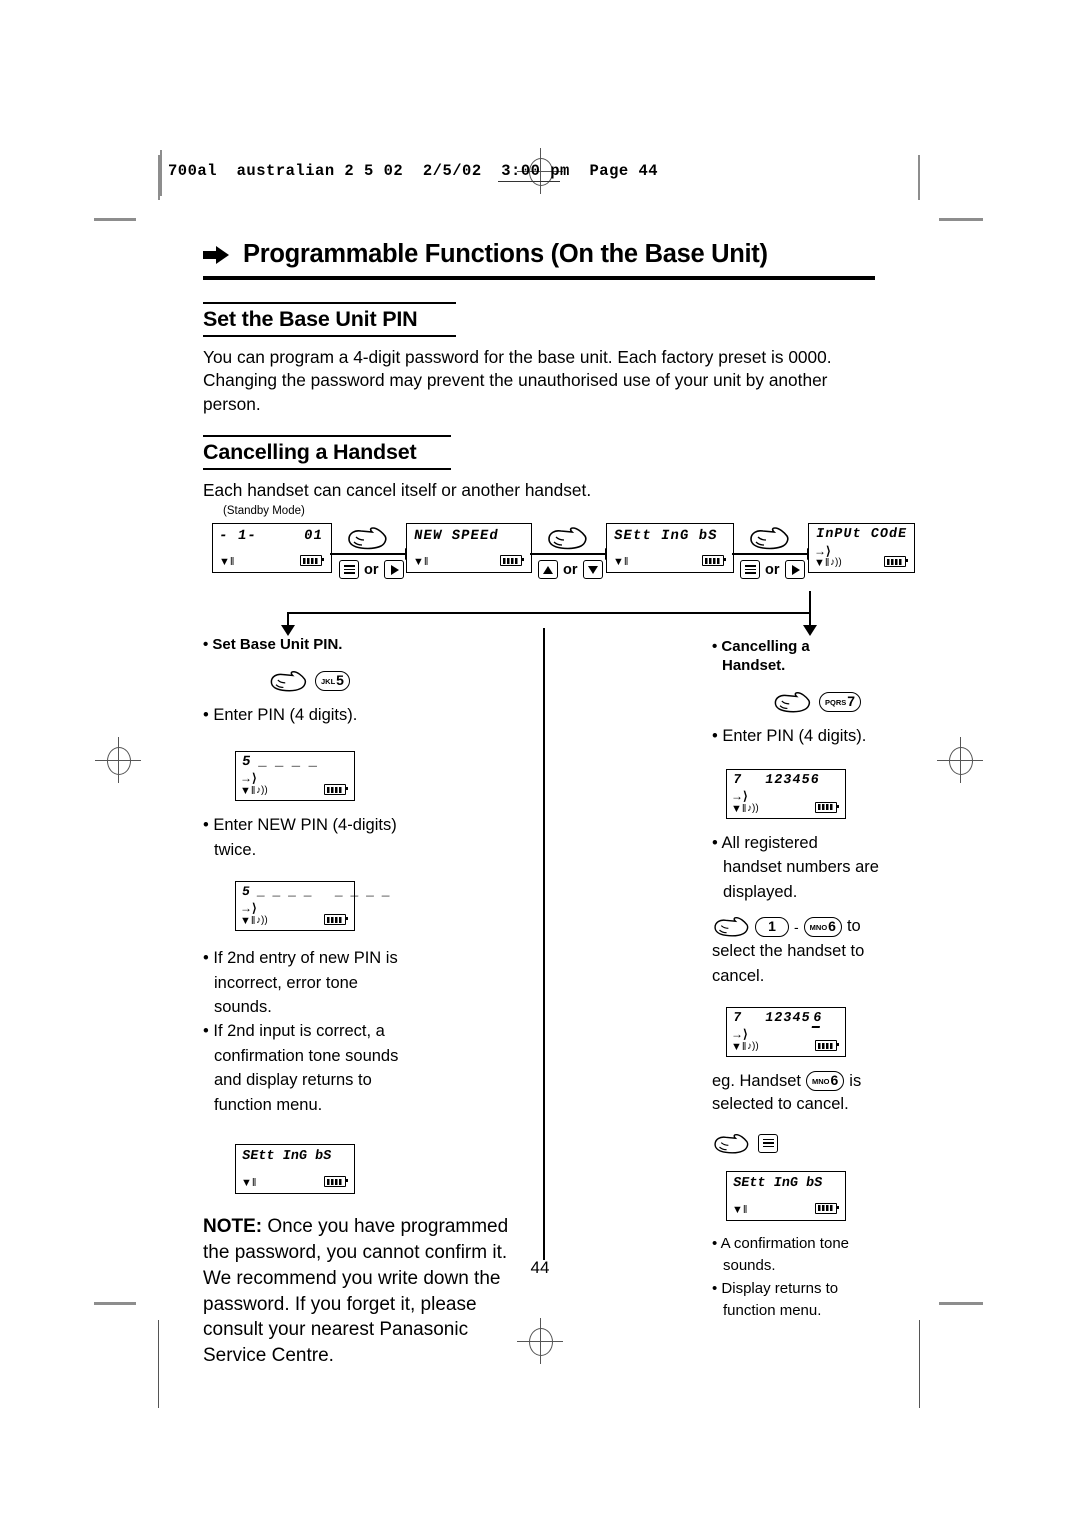 Image resolution: width=1080 pixels, height=1528 pixels. Describe the element at coordinates (548, 569) in the screenshot. I see `up-arrow-icon` at that location.